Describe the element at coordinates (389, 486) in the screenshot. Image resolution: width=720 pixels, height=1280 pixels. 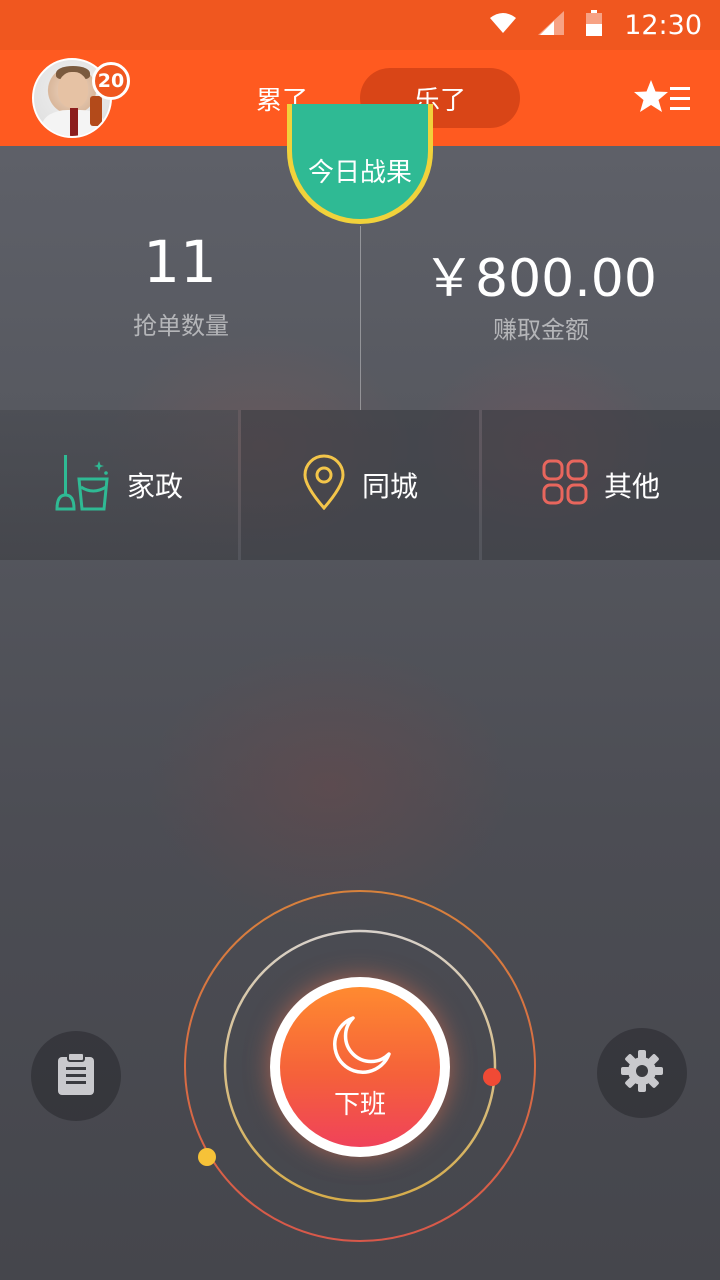
I see `category-label: 同城` at that location.